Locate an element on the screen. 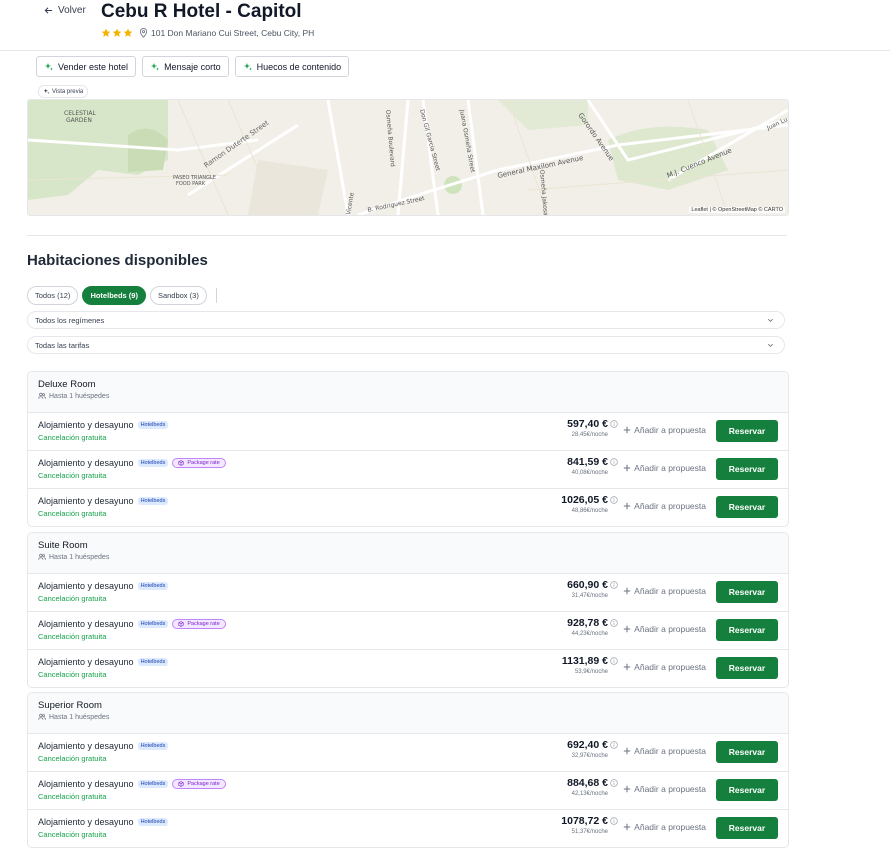 This screenshot has height=848, width=890. filter-separator is located at coordinates (216, 295).